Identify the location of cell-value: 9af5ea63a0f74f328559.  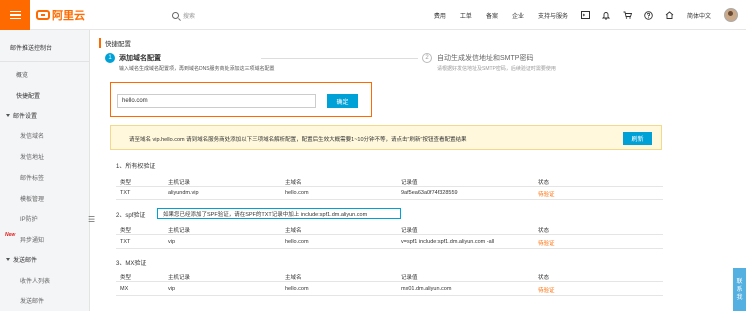
(429, 193).